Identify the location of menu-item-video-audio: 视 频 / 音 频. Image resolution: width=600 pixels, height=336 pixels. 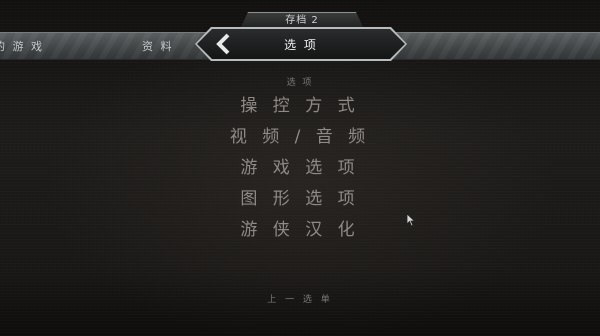
(300, 140).